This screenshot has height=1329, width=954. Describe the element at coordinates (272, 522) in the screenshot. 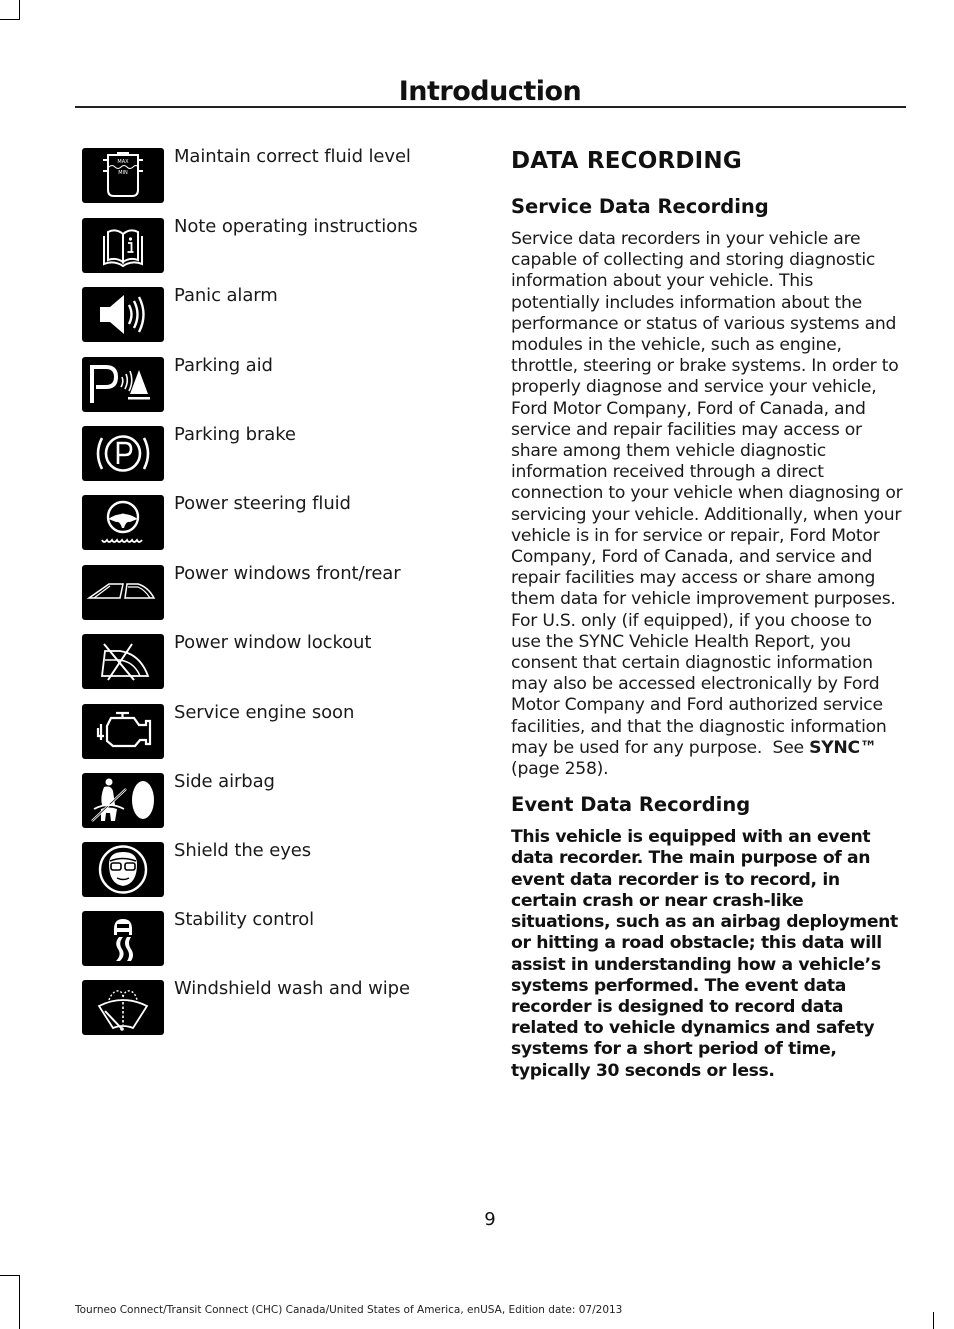

I see `symbol-item: Power steering fluid` at that location.